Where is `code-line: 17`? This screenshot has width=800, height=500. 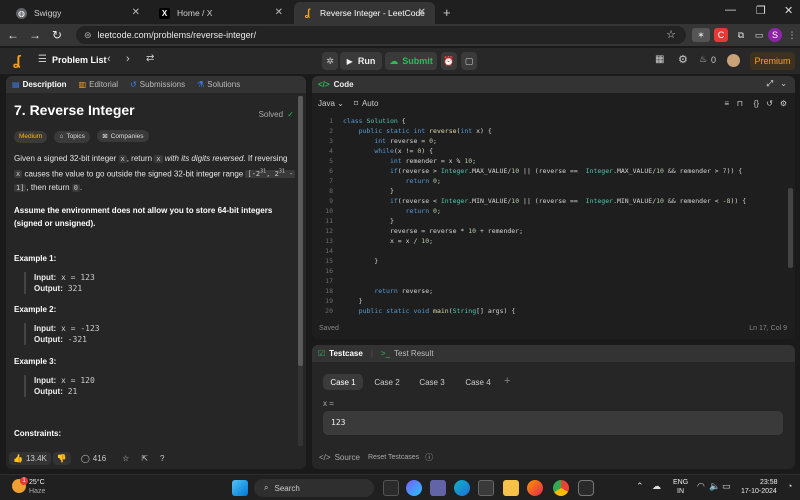
code-line: 17 is located at coordinates (547, 281).